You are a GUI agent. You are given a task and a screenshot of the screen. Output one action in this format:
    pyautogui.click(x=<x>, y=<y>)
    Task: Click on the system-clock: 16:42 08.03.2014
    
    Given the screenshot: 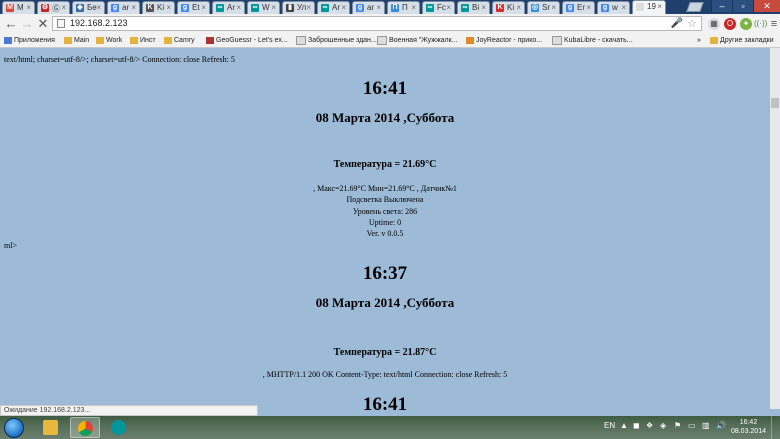 What is the action you would take?
    pyautogui.click(x=748, y=427)
    